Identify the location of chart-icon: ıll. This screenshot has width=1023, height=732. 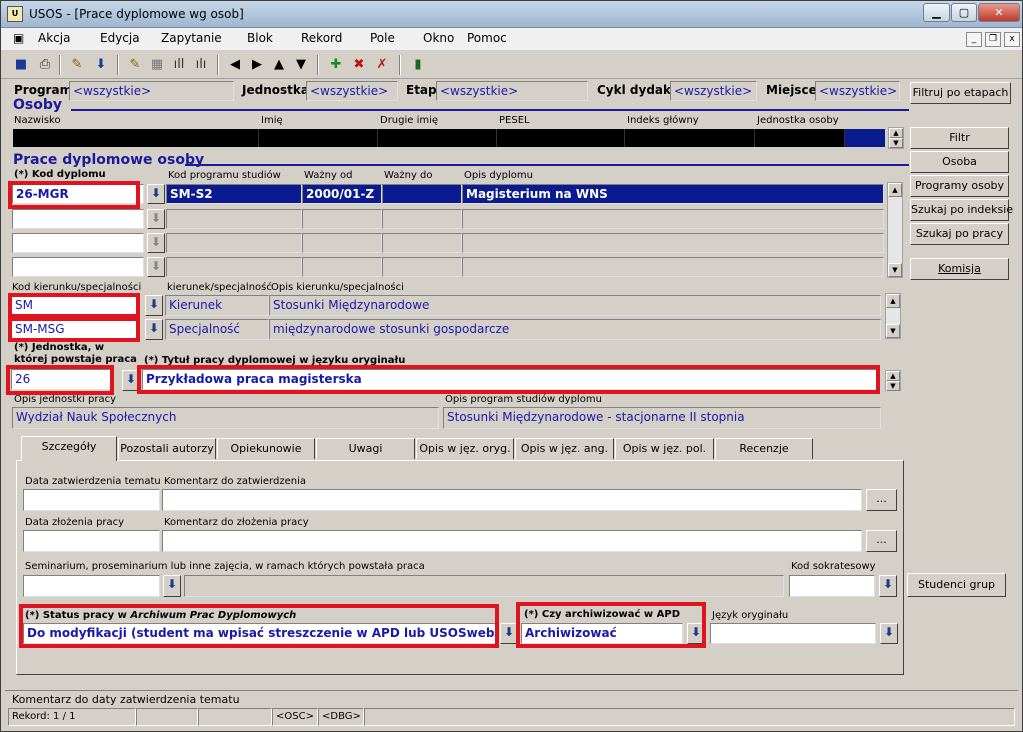
(179, 65).